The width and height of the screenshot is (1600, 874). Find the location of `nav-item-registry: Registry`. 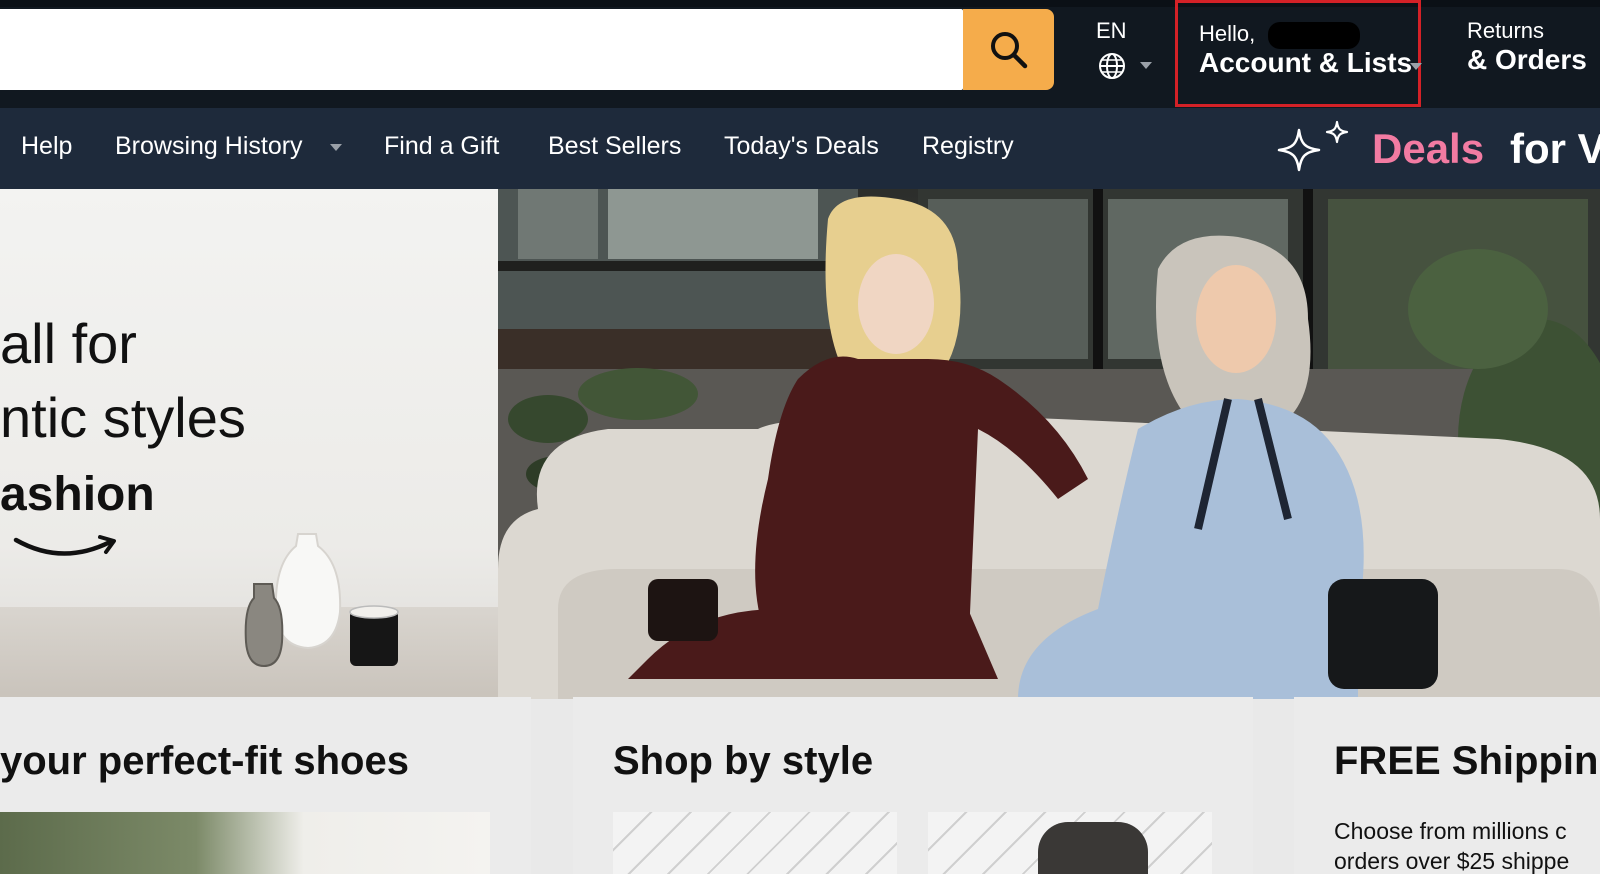

nav-item-registry: Registry is located at coordinates (968, 146).